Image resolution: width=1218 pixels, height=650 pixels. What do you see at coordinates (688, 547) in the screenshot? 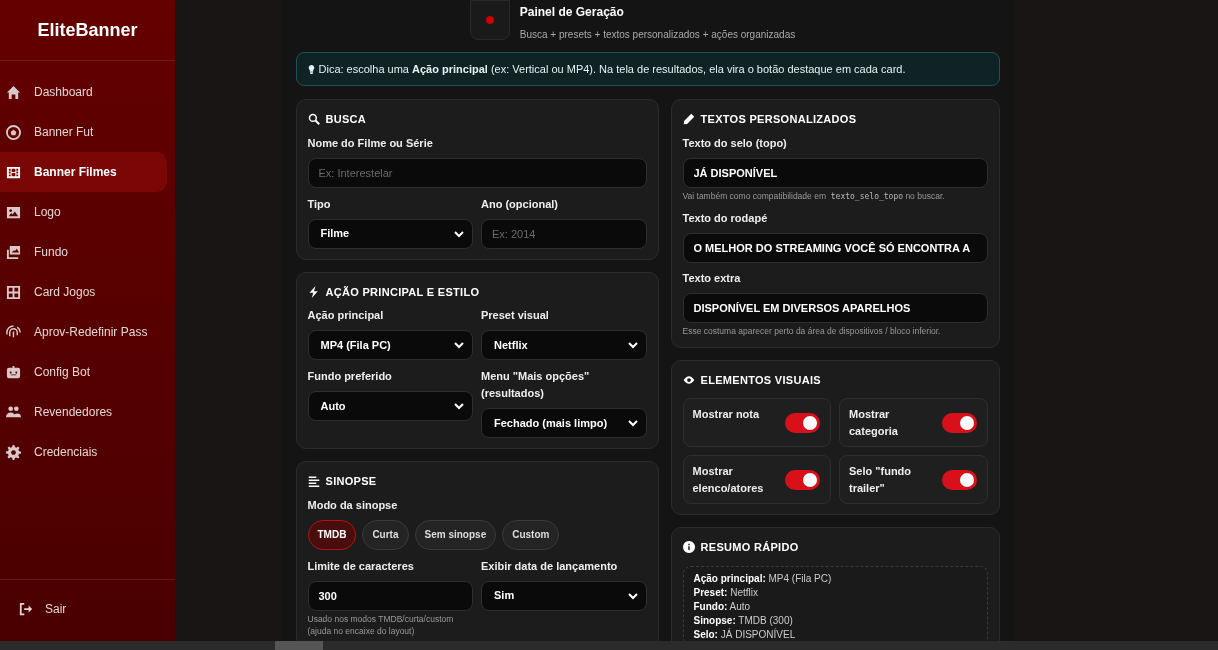
I see `info-icon` at bounding box center [688, 547].